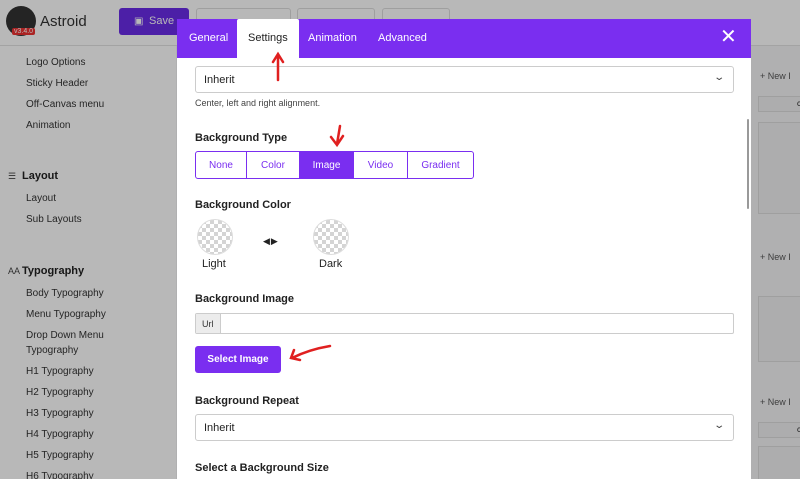 This screenshot has height=479, width=800. I want to click on bg-type-color: Color, so click(273, 165).